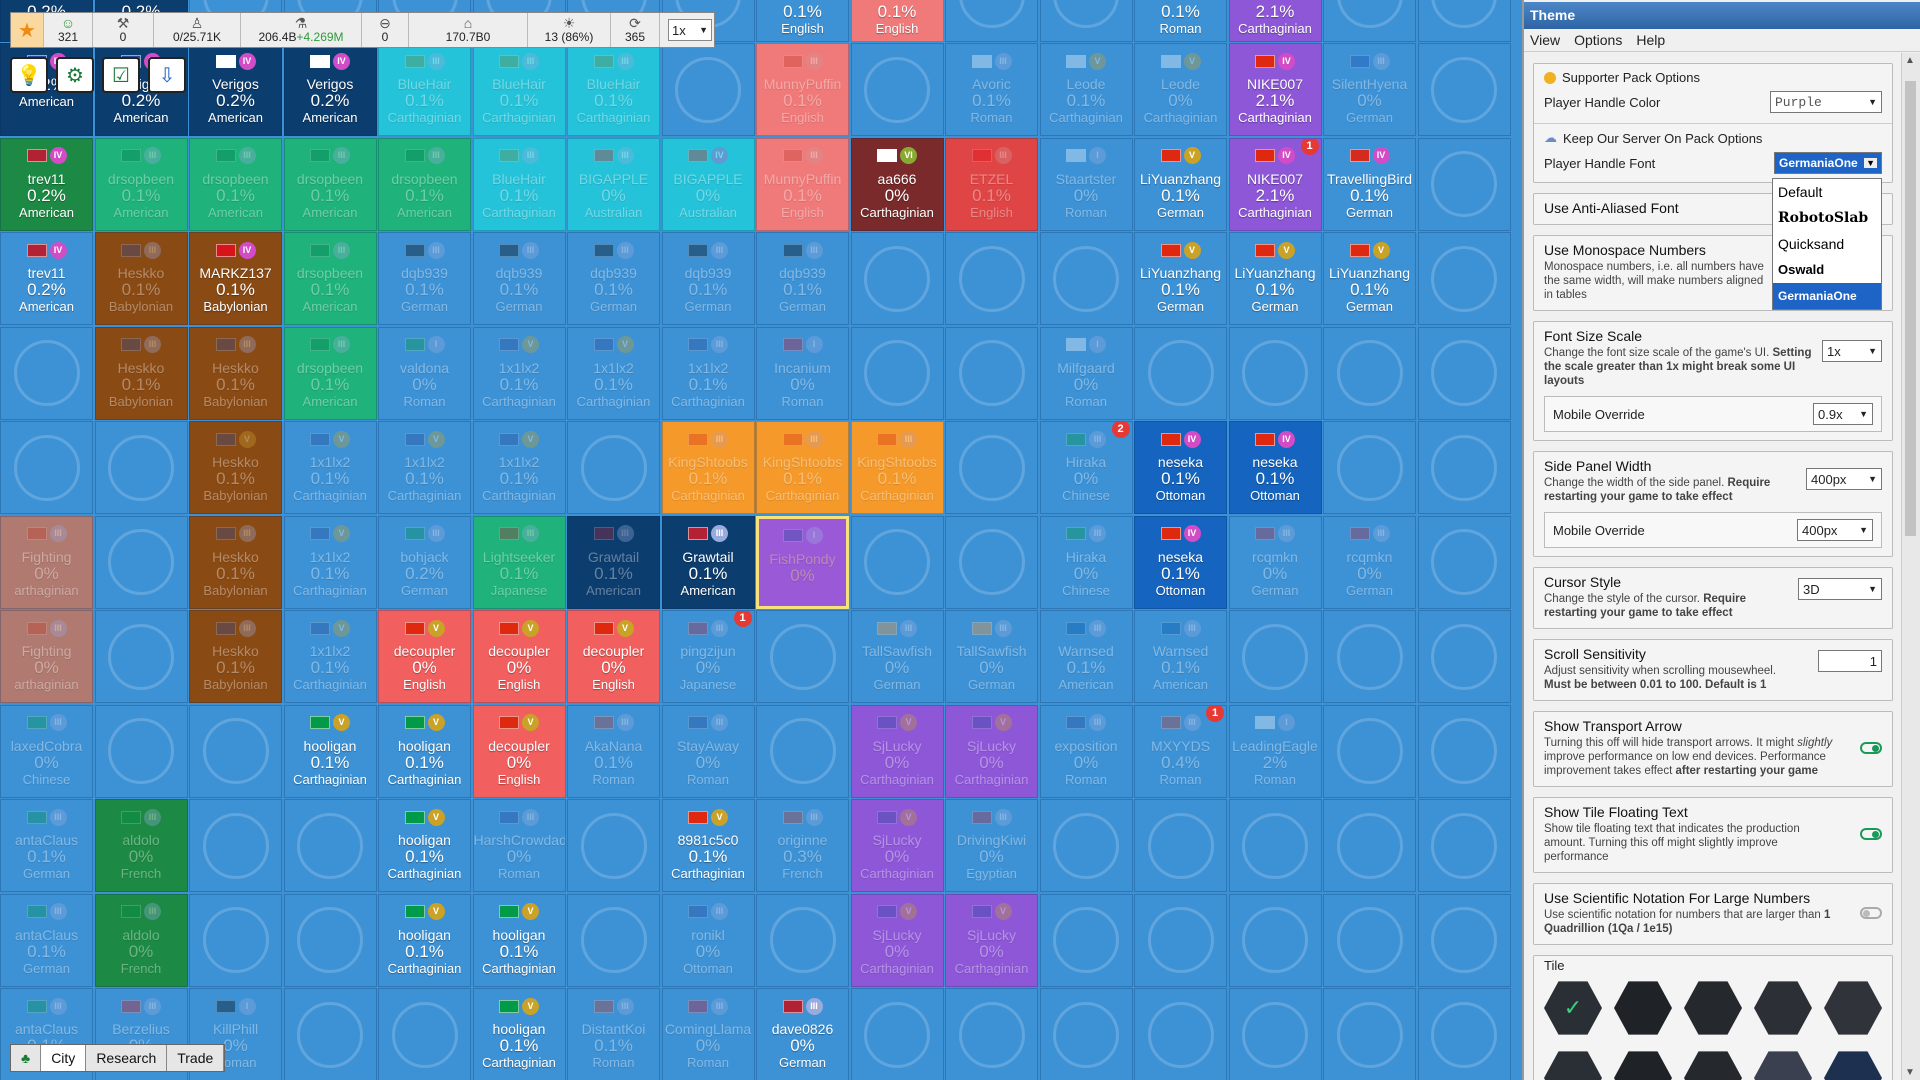 The image size is (1920, 1080). Describe the element at coordinates (1545, 40) in the screenshot. I see `menu-view: View` at that location.